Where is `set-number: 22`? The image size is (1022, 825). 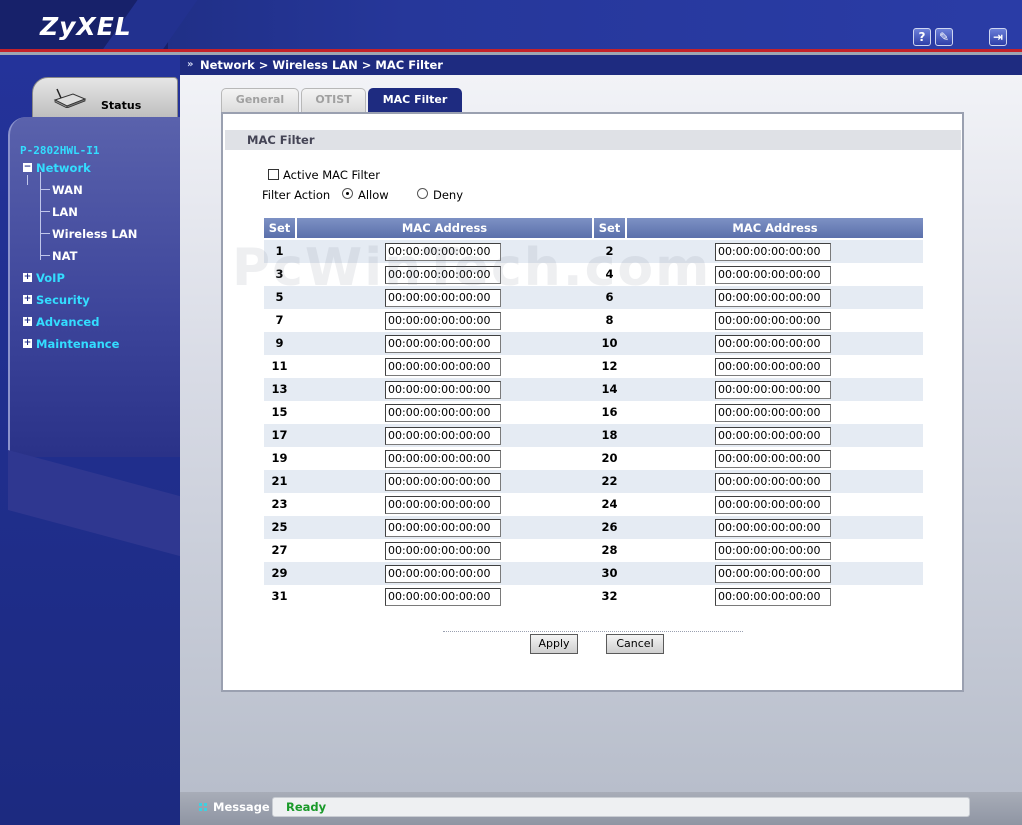
set-number: 22 is located at coordinates (609, 481).